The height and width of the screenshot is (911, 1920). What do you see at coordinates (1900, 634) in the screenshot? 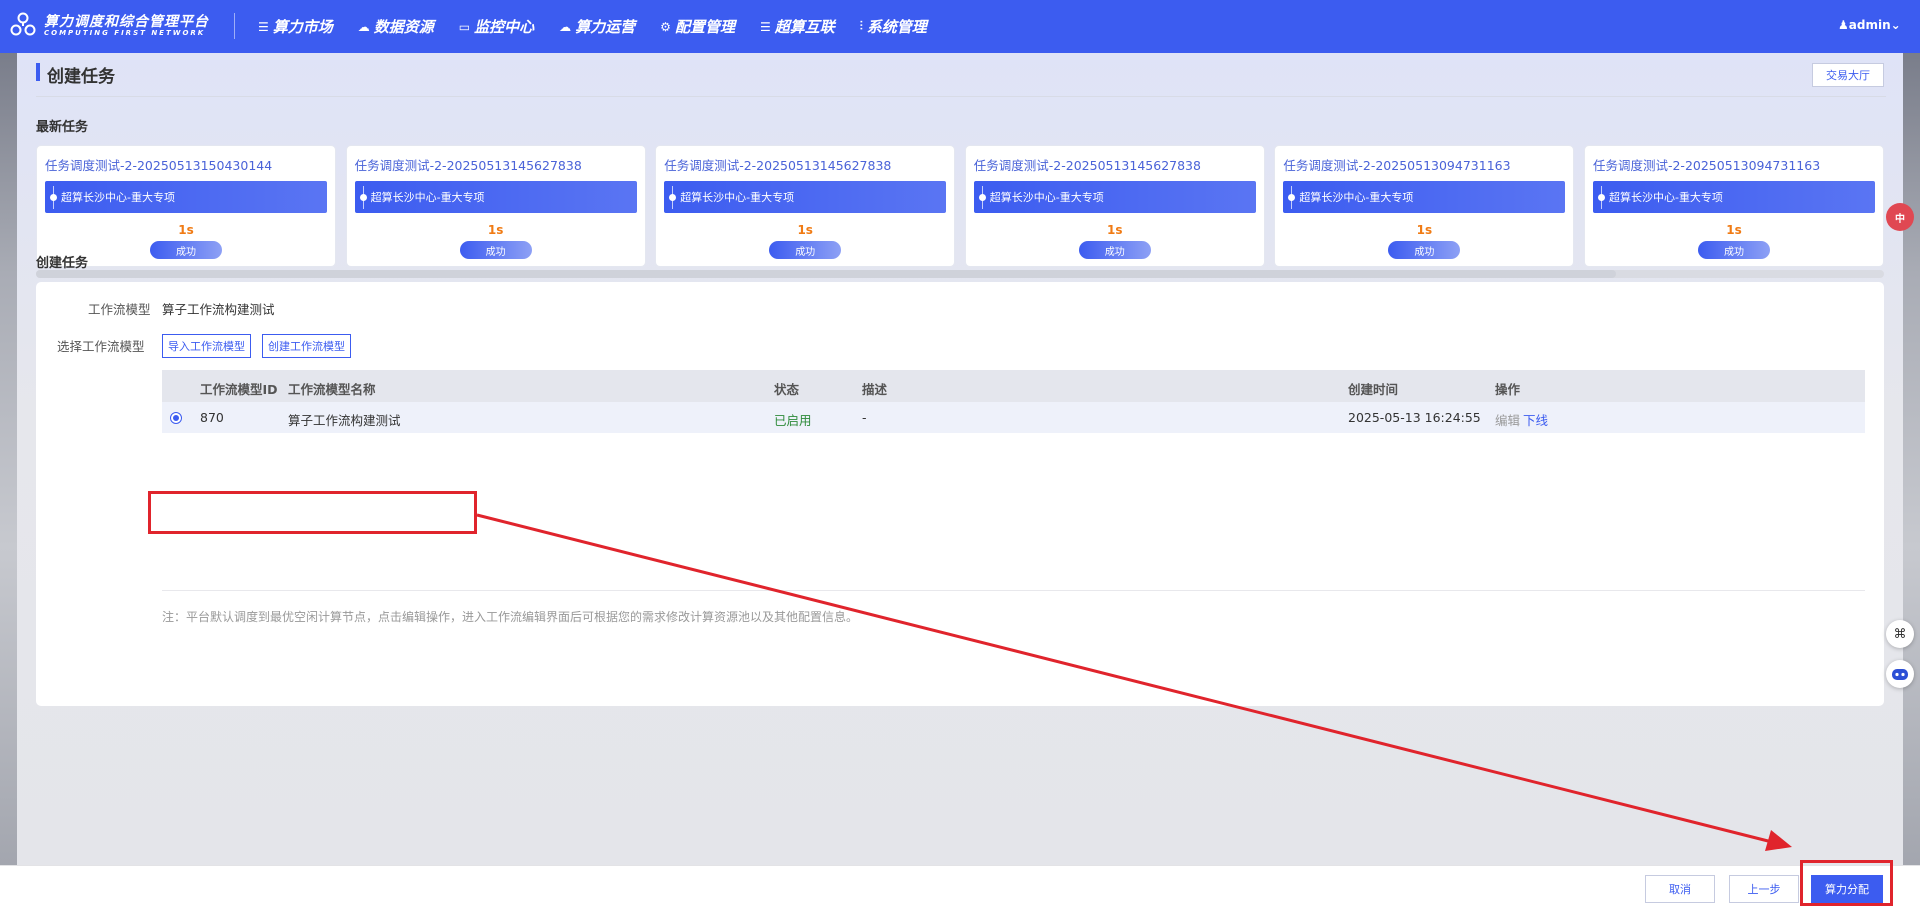
I see `apps-icon: ⌘` at bounding box center [1900, 634].